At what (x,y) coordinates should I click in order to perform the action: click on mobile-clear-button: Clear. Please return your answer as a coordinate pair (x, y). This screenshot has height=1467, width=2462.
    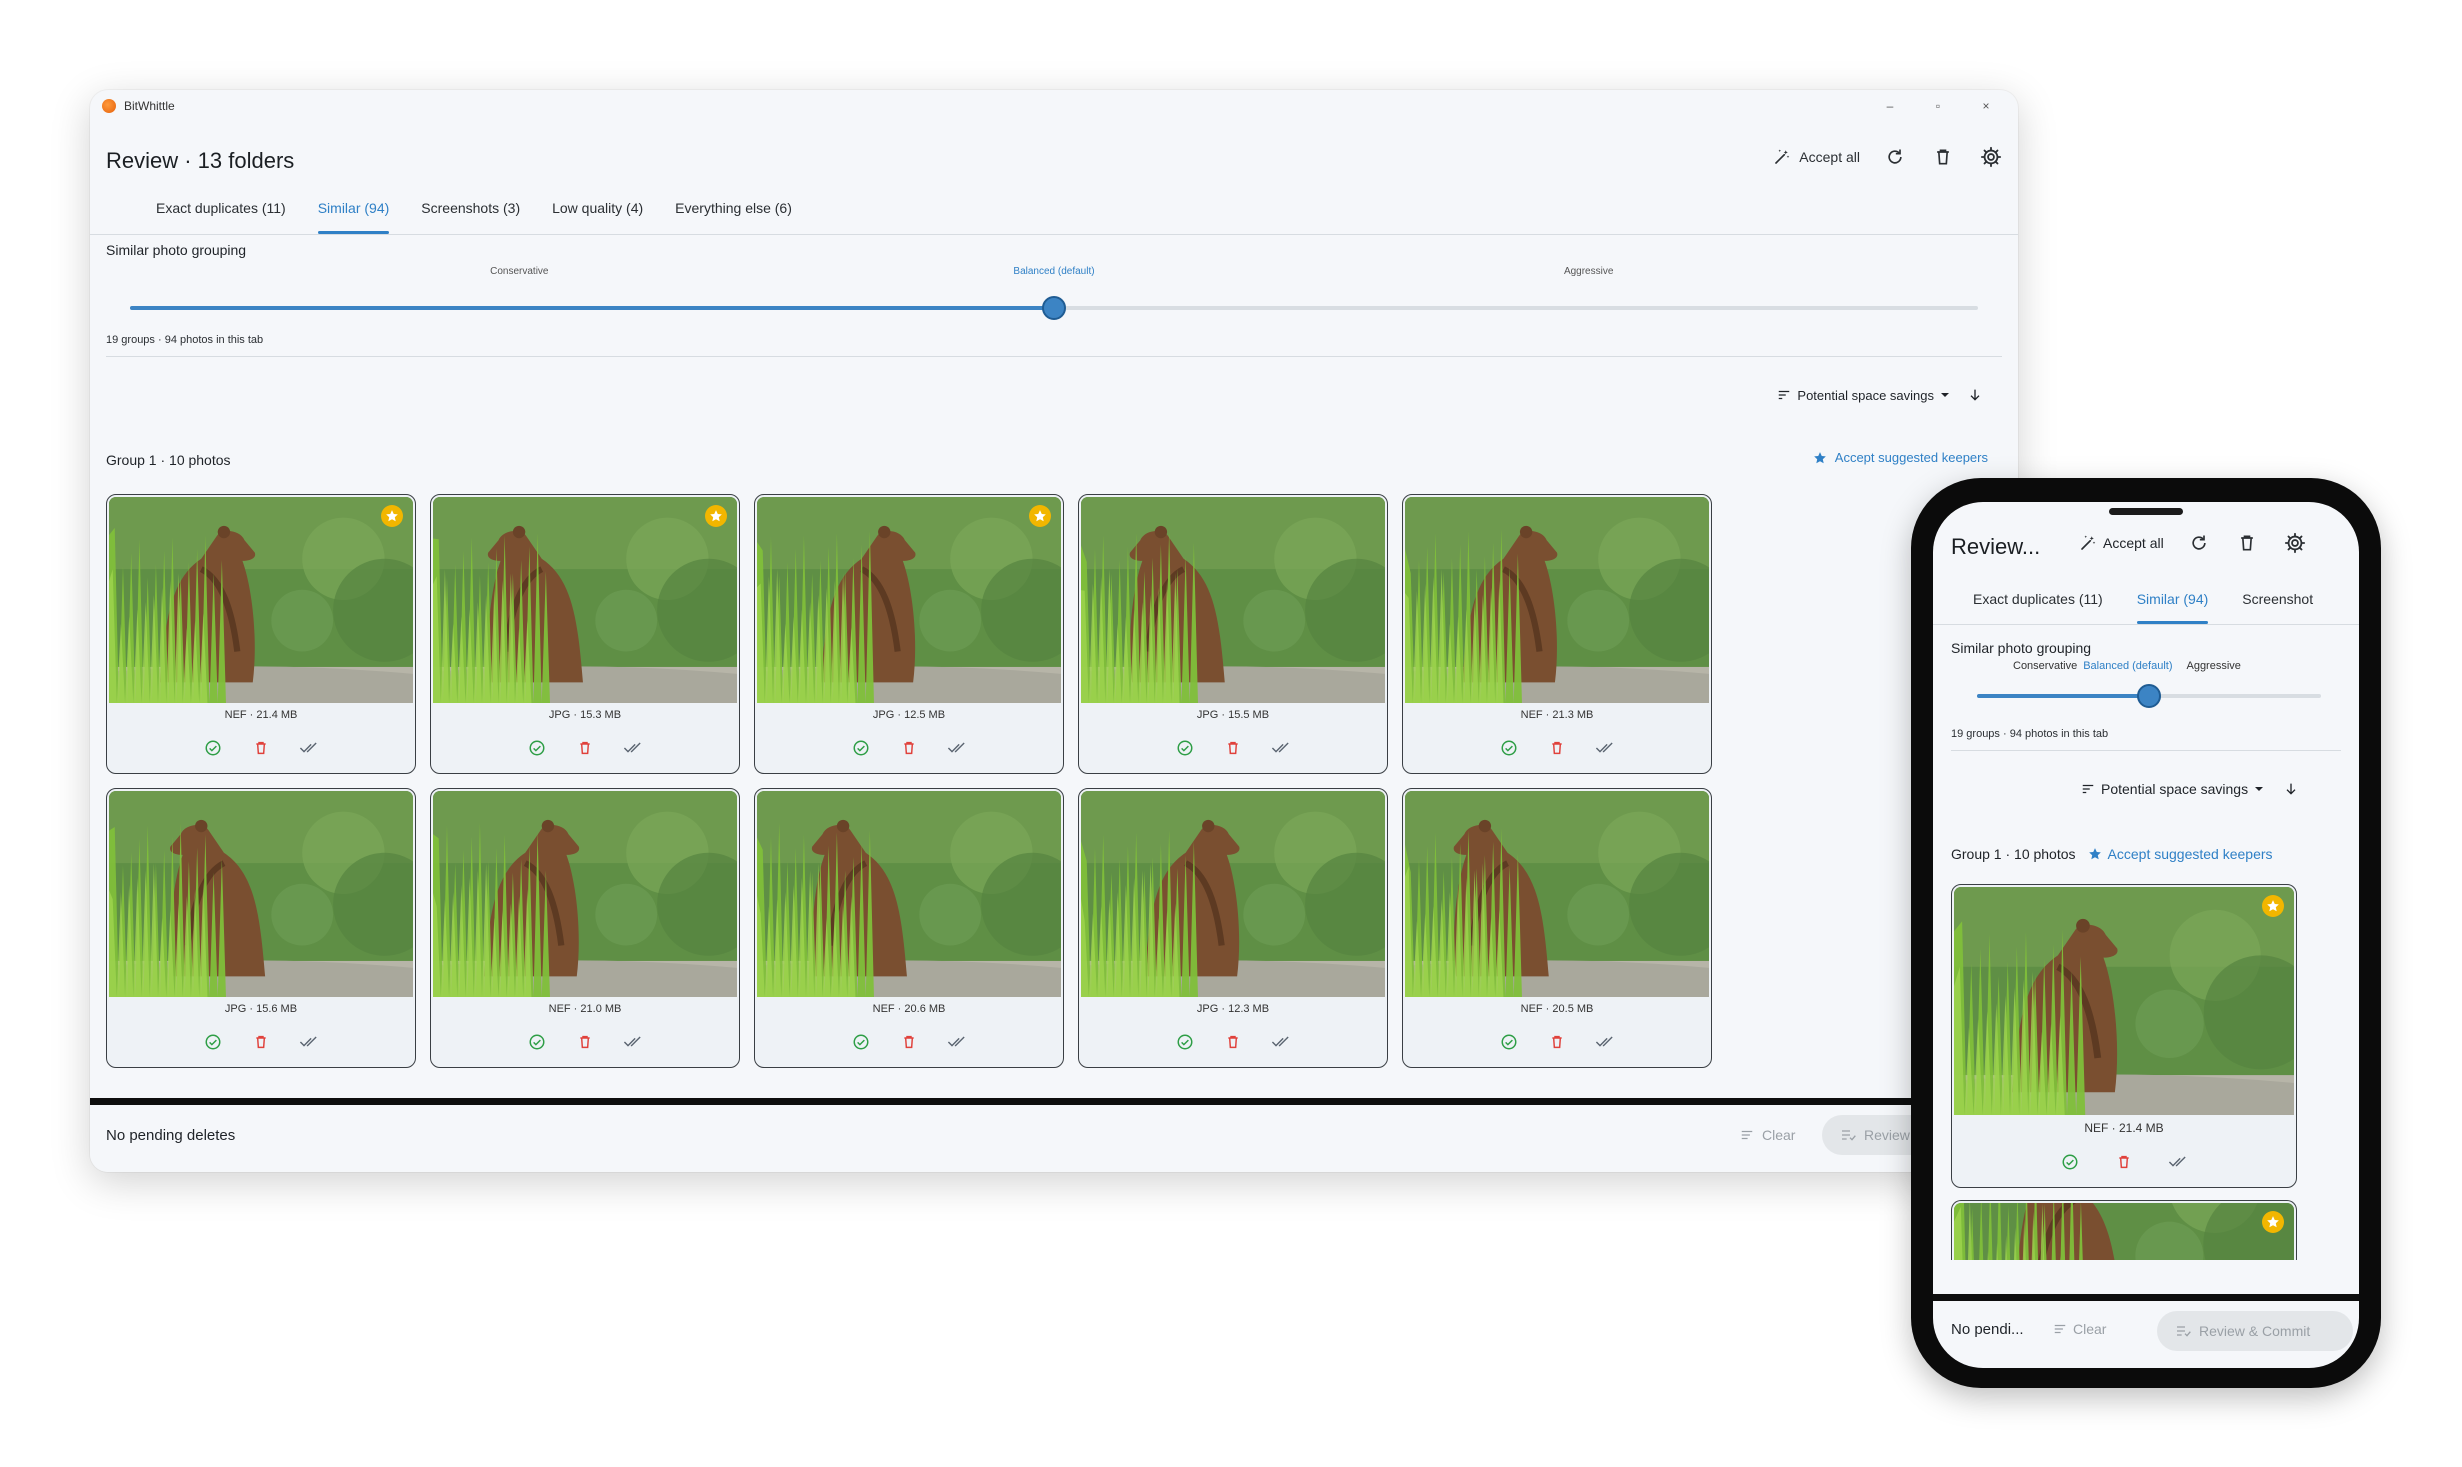
    Looking at the image, I should click on (2079, 1329).